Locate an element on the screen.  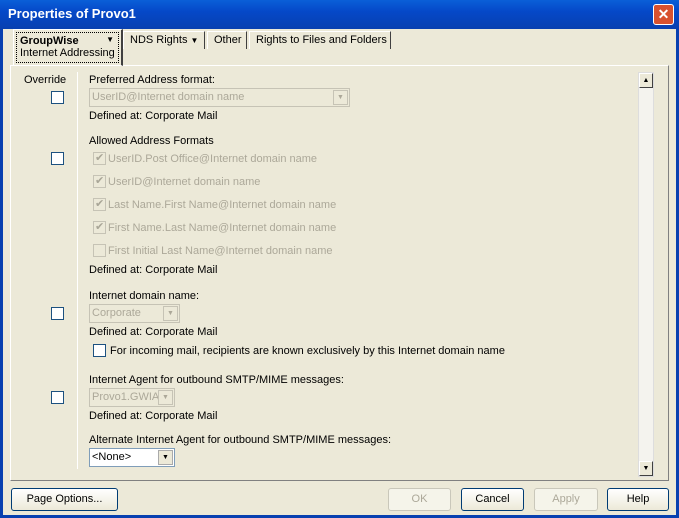
tab-label: Other is located at coordinates (228, 40).